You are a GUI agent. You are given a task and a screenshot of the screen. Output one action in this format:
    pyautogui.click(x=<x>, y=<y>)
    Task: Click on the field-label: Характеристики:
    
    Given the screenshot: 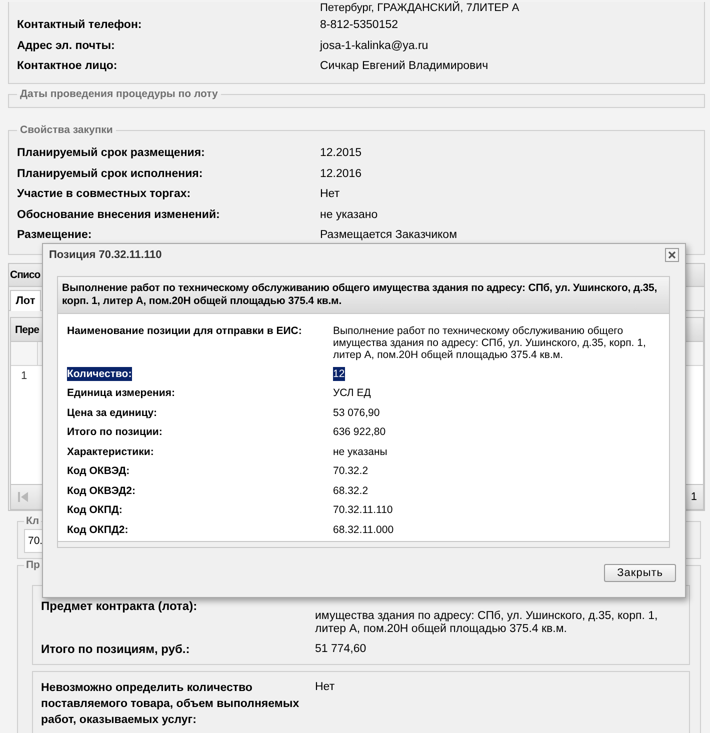 What is the action you would take?
    pyautogui.click(x=111, y=451)
    